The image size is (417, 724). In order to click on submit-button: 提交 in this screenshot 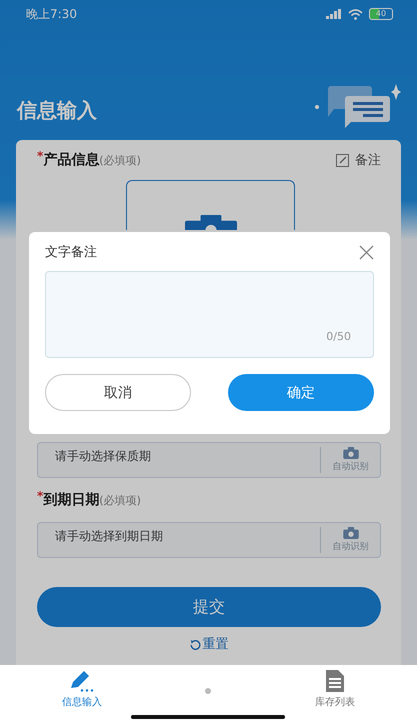, I will do `click(209, 607)`.